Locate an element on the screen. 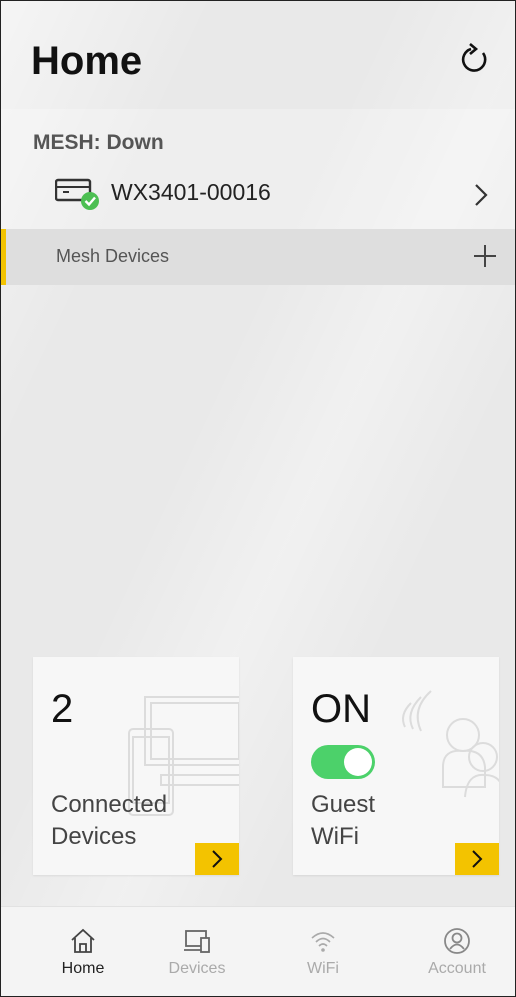 This screenshot has height=997, width=516. mesh-status: MESH: Down is located at coordinates (98, 142).